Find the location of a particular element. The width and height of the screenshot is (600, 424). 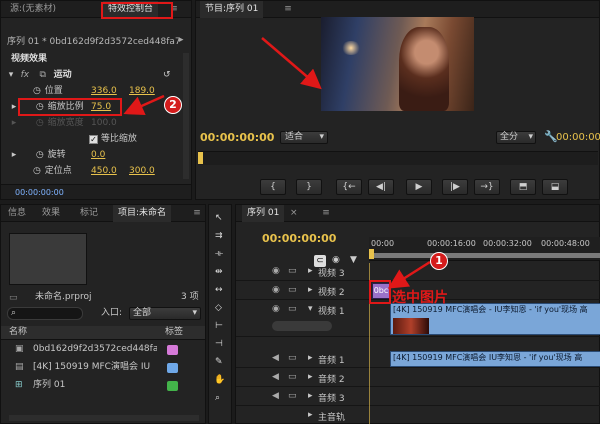

label-color-swatch is located at coordinates (172, 368).